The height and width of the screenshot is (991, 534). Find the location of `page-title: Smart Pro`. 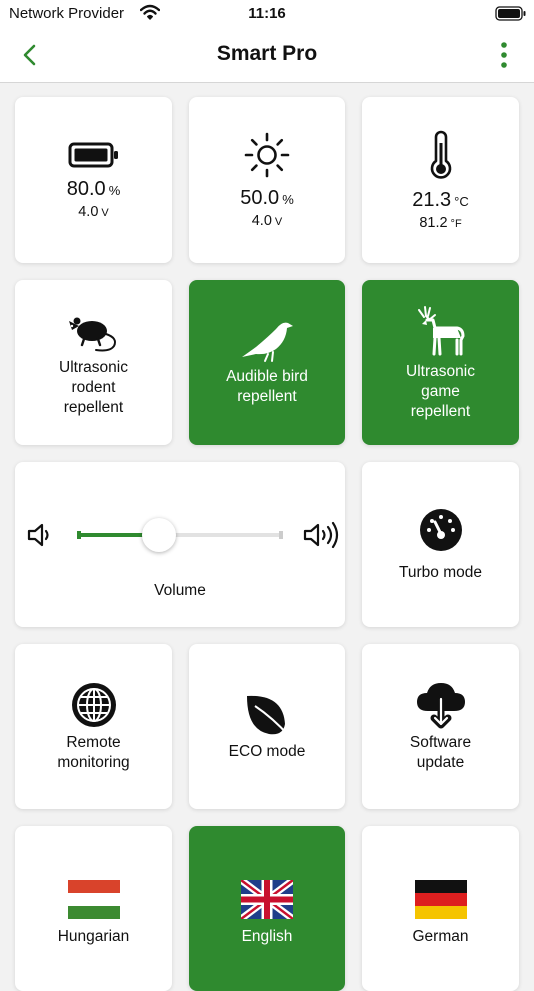

page-title: Smart Pro is located at coordinates (267, 53).